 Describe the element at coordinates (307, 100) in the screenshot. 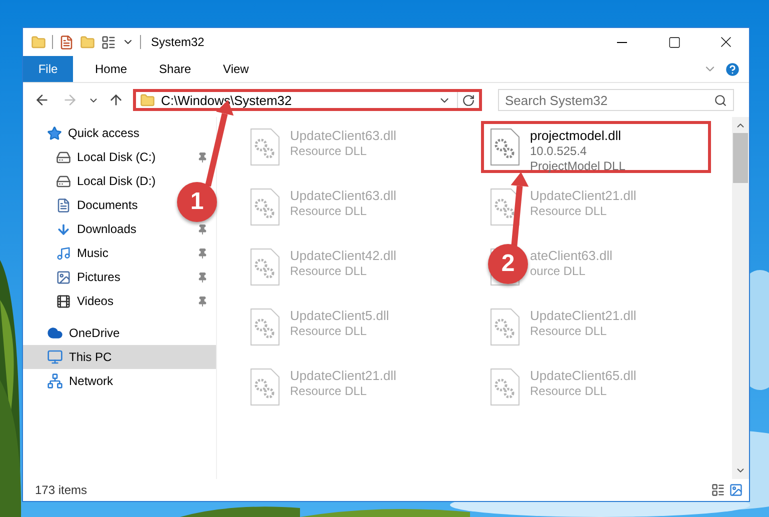

I see `address-field: C:\Windows\System32` at that location.